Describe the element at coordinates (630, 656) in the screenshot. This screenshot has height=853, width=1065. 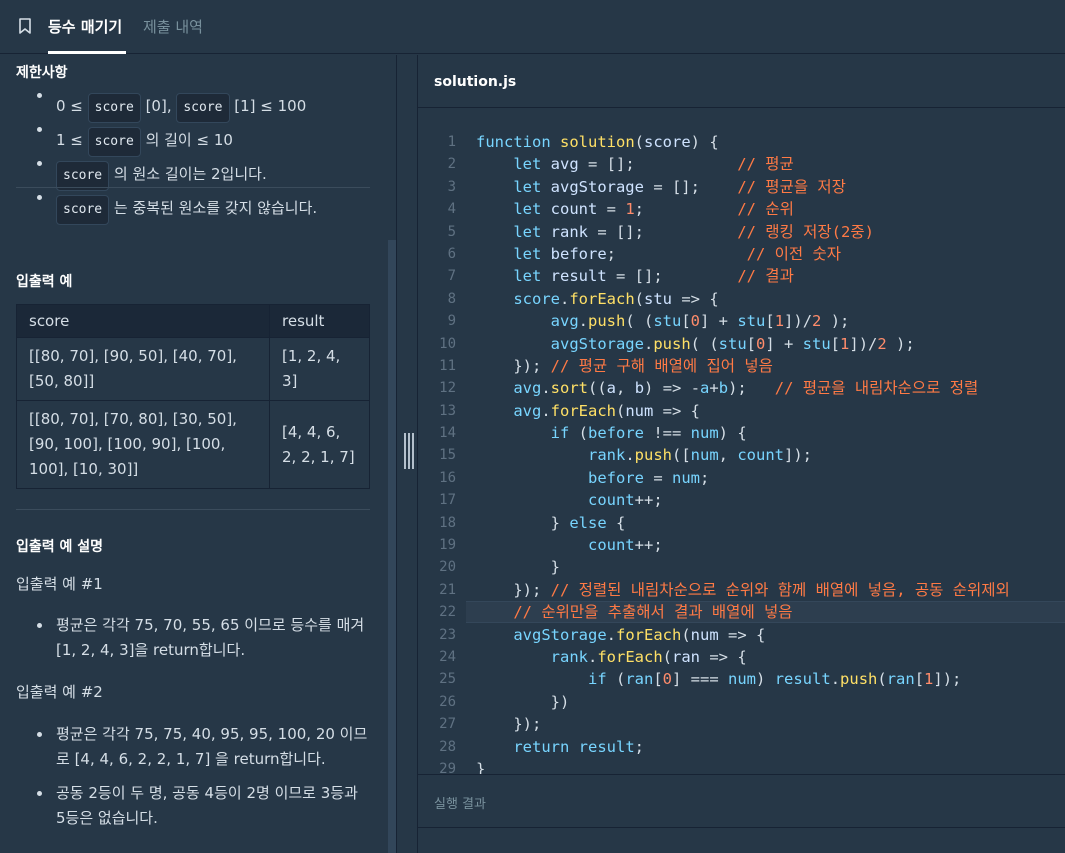
I see `code-token: forEach` at that location.